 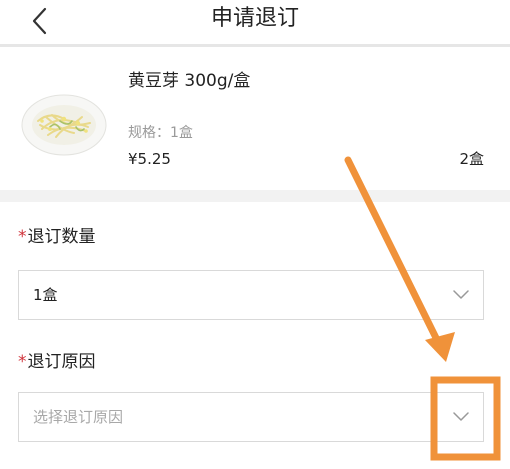 I want to click on section-divider, so click(x=255, y=196).